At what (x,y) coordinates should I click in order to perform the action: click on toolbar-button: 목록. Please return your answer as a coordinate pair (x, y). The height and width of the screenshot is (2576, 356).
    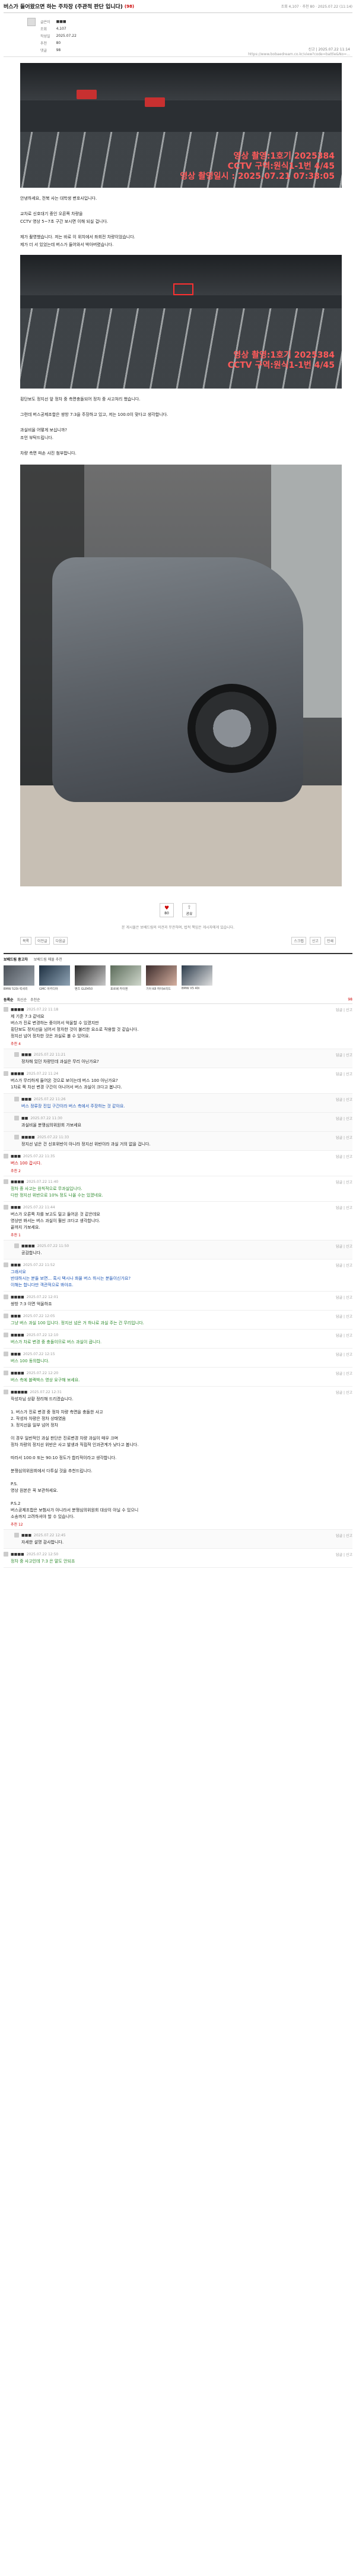
    Looking at the image, I should click on (26, 941).